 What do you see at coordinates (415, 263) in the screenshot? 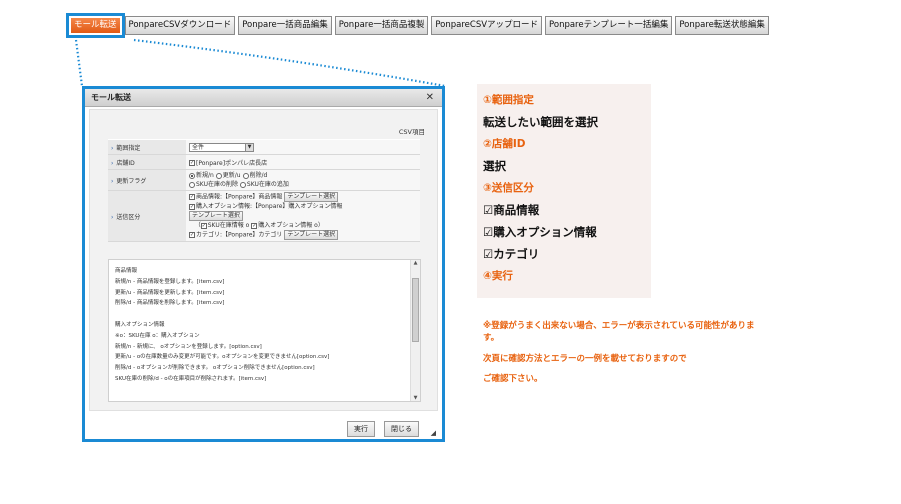
I see `scroll-up-icon: ▲` at bounding box center [415, 263].